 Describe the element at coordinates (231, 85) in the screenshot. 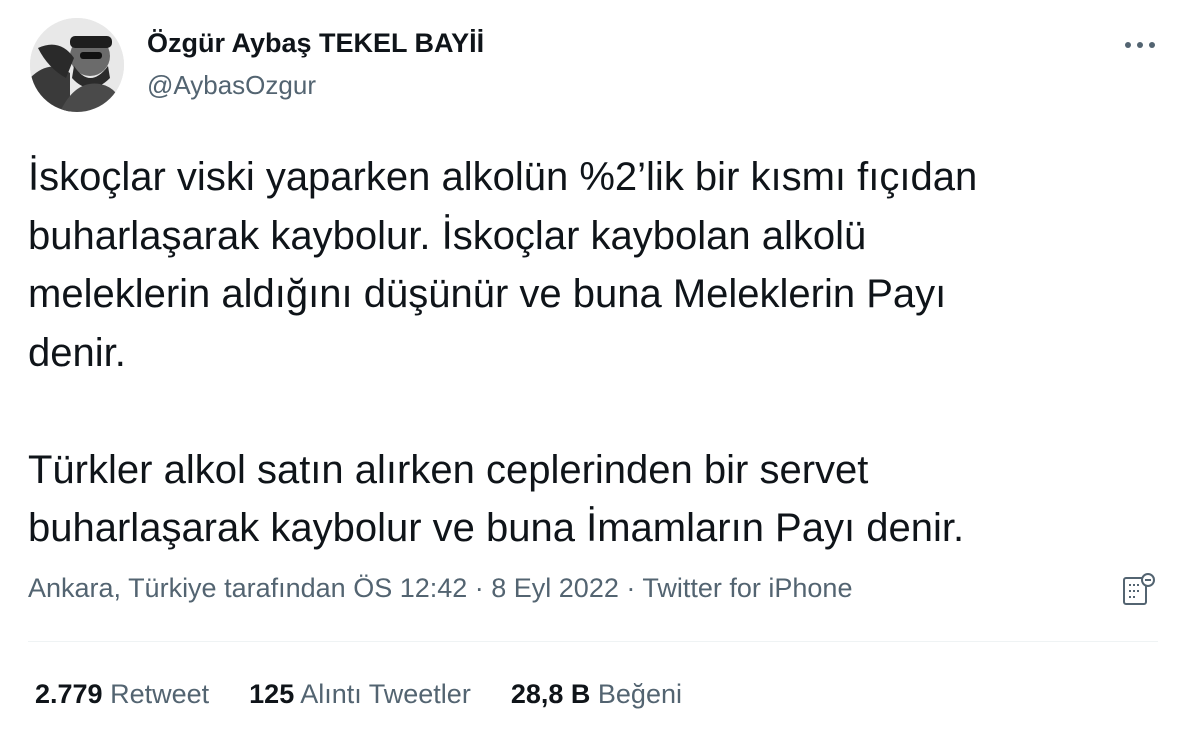

I see `user-handle: @AybasOzgur` at that location.